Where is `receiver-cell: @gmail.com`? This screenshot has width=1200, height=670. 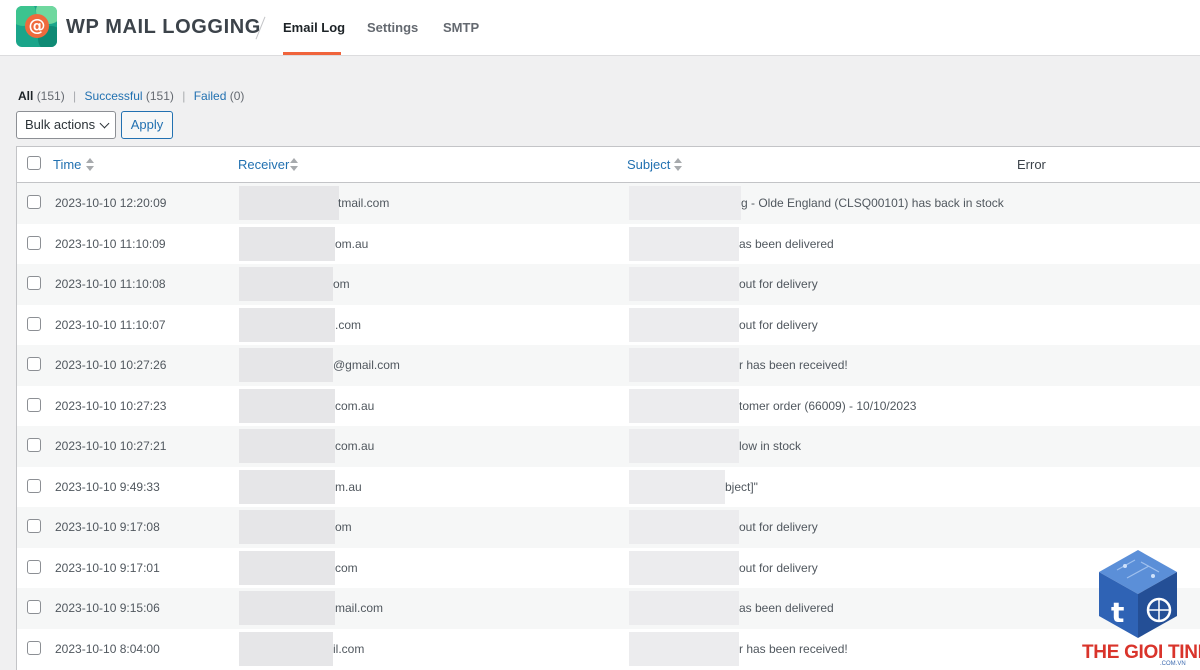 receiver-cell: @gmail.com is located at coordinates (366, 365).